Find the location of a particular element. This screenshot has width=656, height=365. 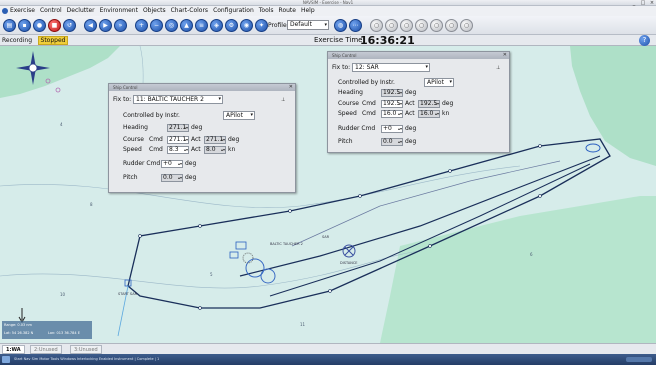

speed-label: Speed is located at coordinates (347, 113).